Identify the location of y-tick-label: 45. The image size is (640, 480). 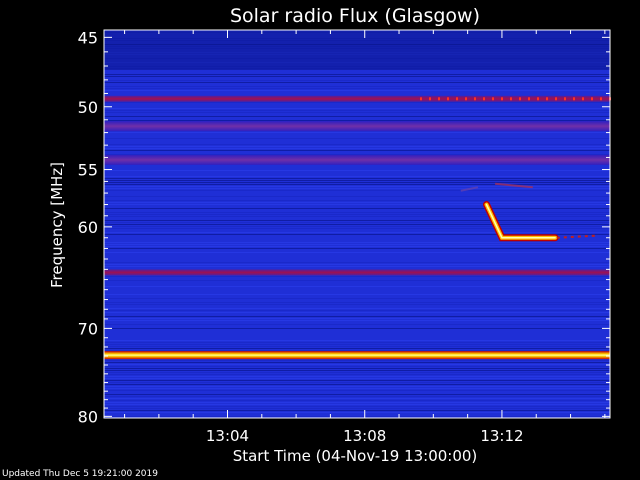
(88, 37).